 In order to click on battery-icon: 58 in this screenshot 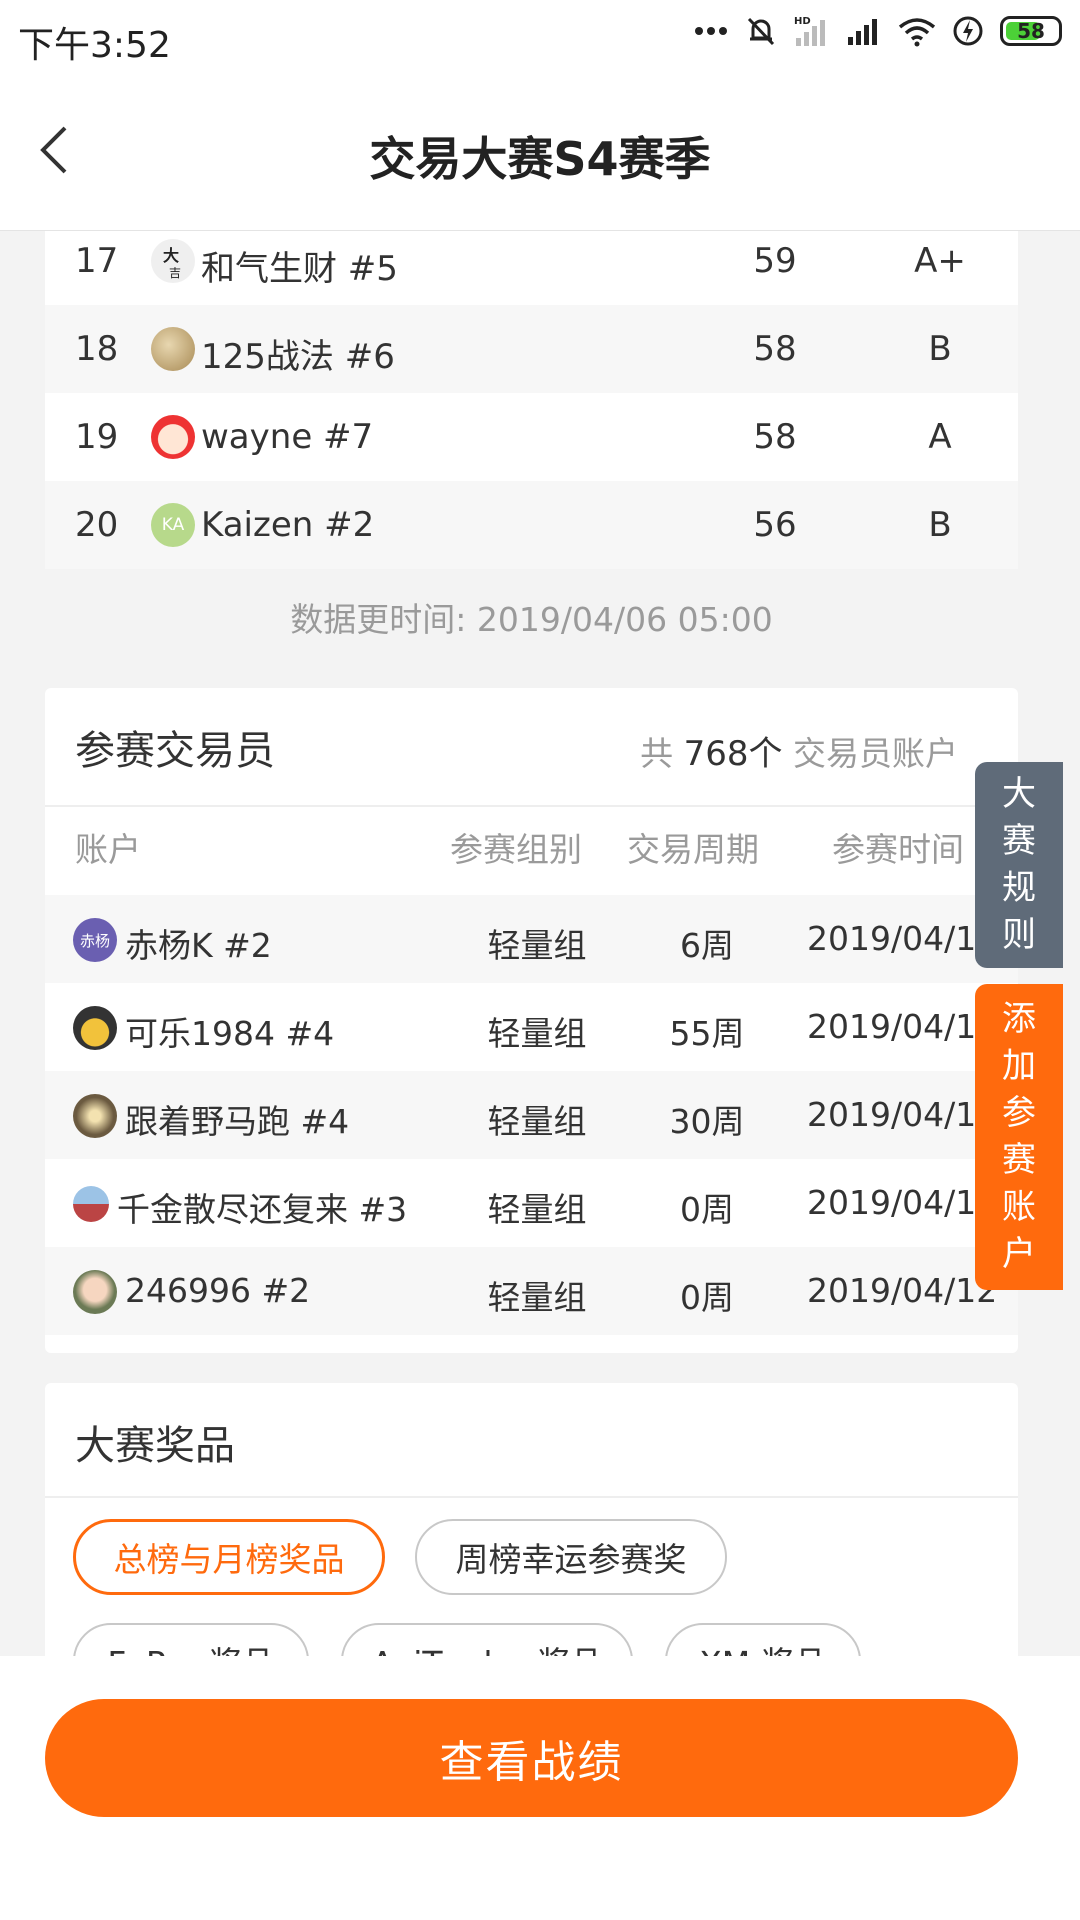, I will do `click(1031, 31)`.